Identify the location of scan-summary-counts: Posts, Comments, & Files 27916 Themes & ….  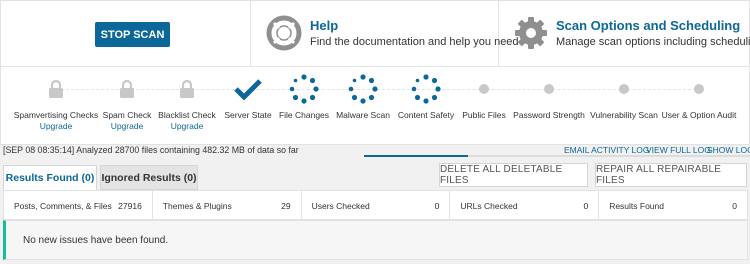
(375, 205).